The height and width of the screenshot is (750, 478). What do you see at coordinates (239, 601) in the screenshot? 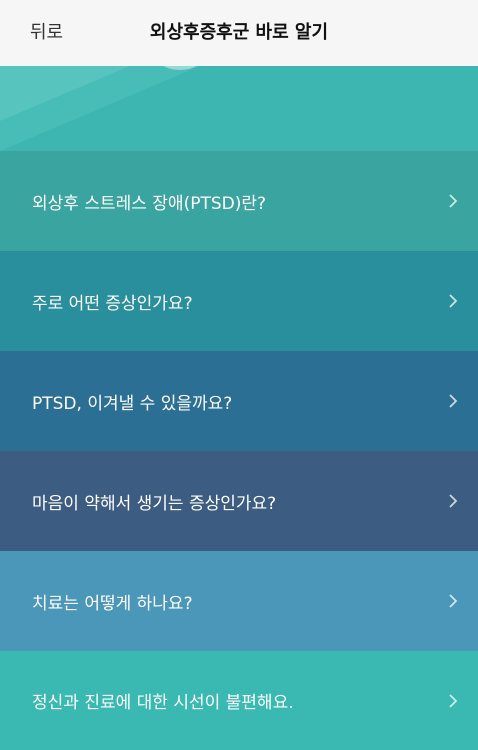
I see `menu-item-treatment: 치료는 어떻게 하나요?` at bounding box center [239, 601].